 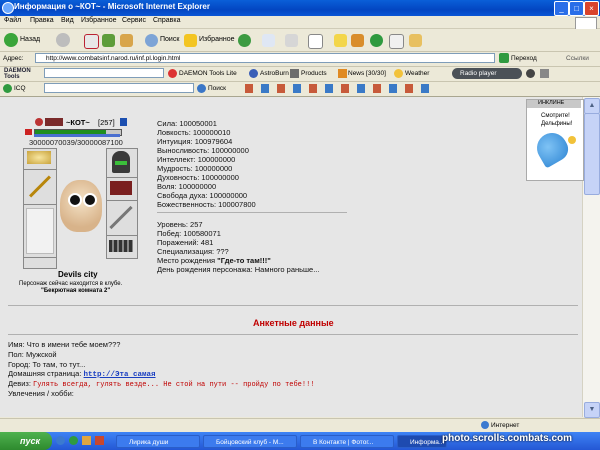 I want to click on stat-will: Воля: 100000000, so click(x=187, y=186).